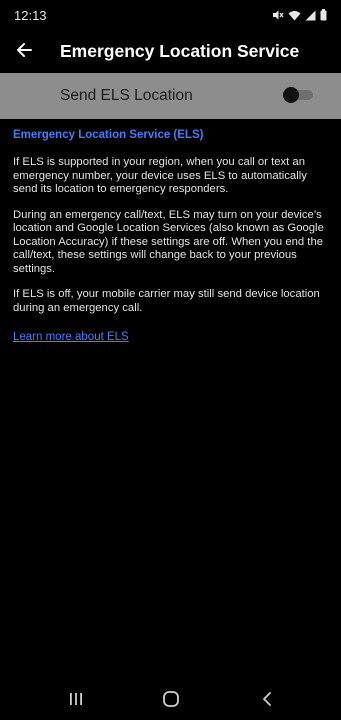 The image size is (341, 720). What do you see at coordinates (323, 15) in the screenshot?
I see `battery-icon` at bounding box center [323, 15].